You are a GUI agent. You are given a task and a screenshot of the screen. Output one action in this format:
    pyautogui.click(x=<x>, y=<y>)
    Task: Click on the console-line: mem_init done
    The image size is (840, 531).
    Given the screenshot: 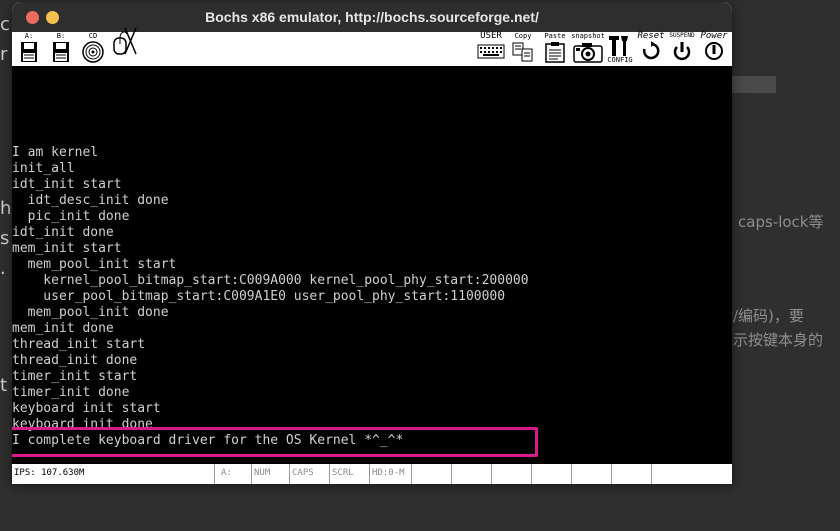 What is the action you would take?
    pyautogui.click(x=63, y=328)
    